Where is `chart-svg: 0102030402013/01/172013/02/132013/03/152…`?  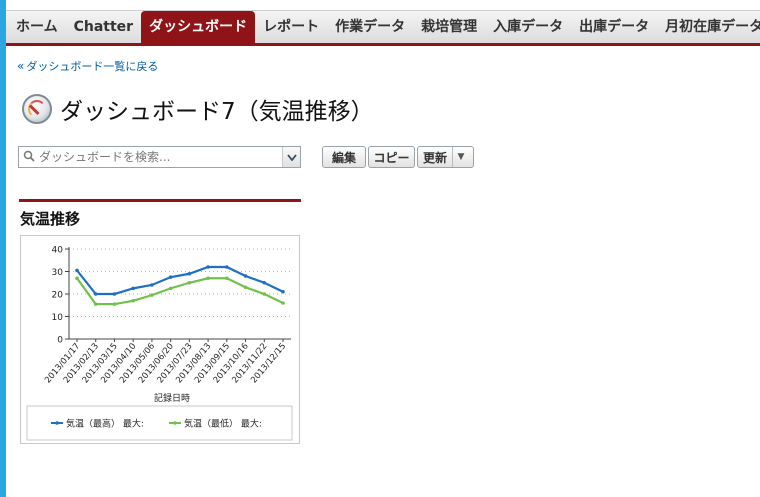
chart-svg: 0102030402013/01/172013/02/132013/03/152… is located at coordinates (159, 343).